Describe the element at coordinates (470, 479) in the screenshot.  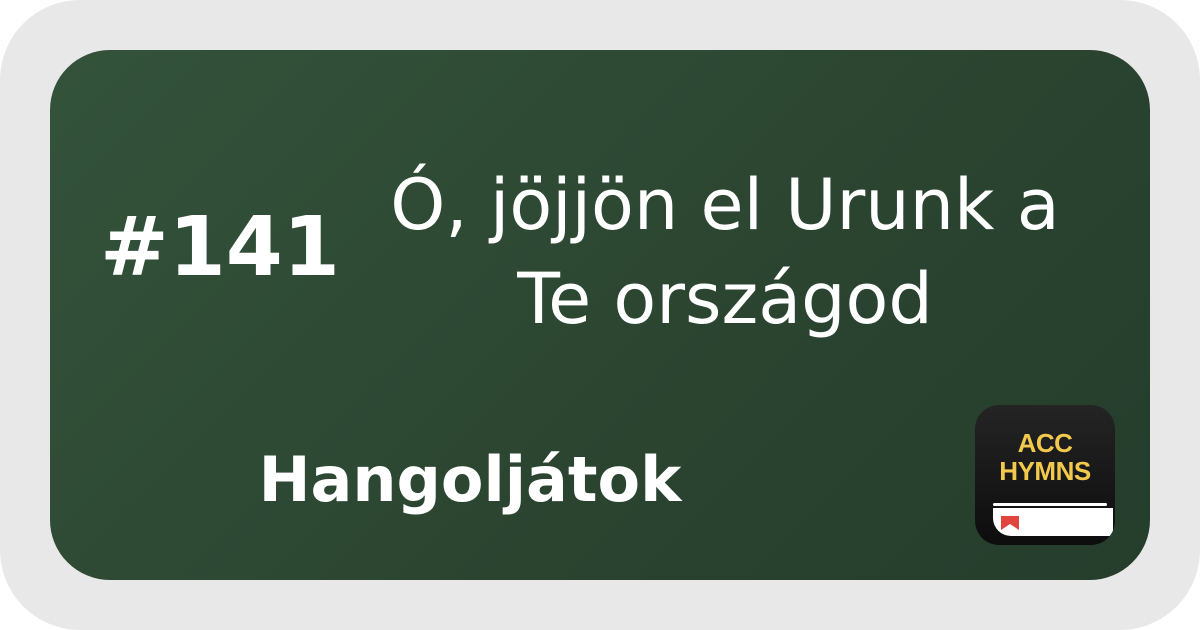
I see `hymn-category: Hangoljátok` at that location.